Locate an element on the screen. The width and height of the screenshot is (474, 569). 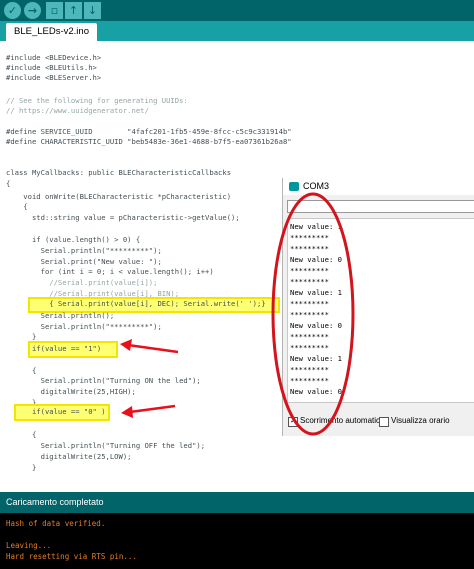
status-bar: Caricamento completato is located at coordinates (237, 502).